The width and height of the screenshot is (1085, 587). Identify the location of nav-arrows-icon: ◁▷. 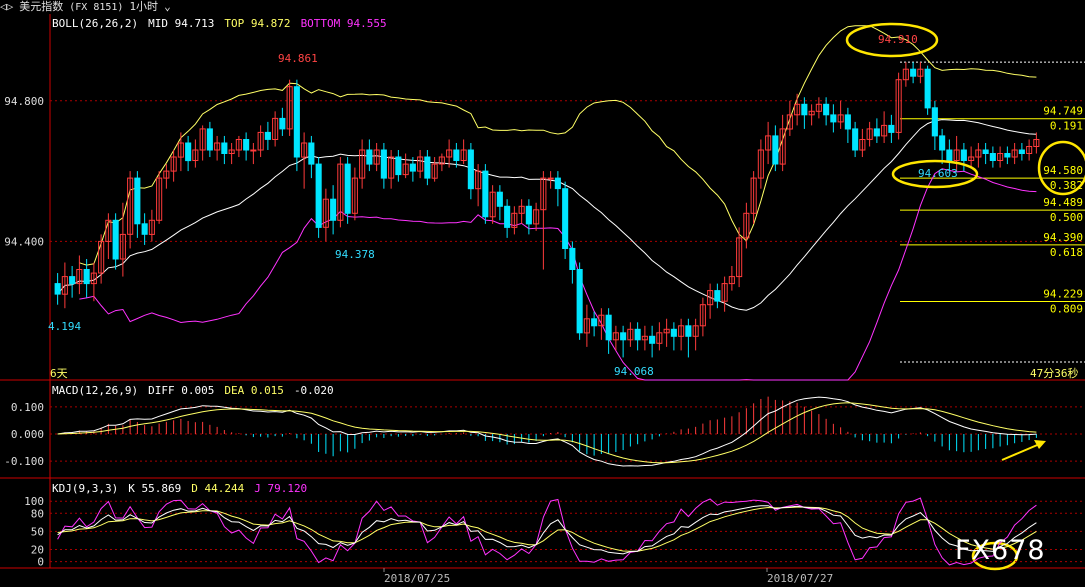
(6, 6).